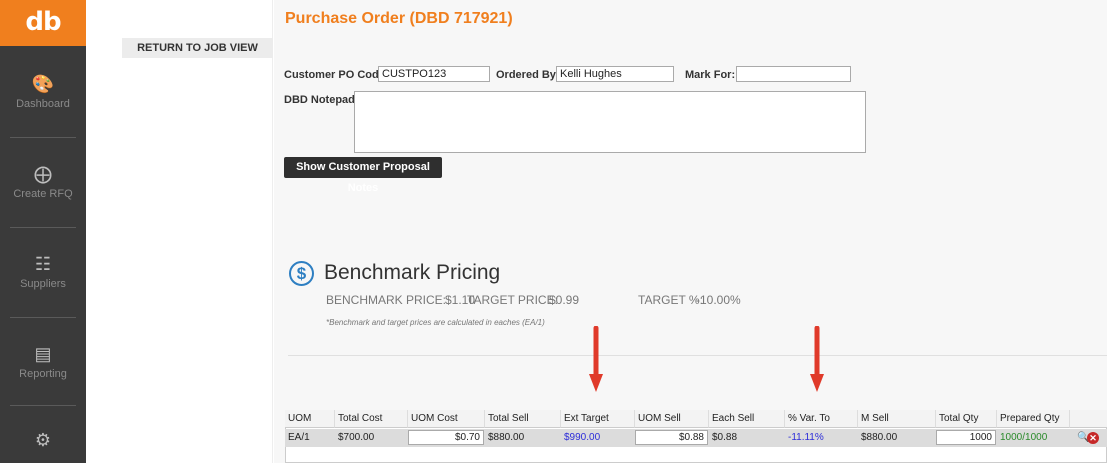  What do you see at coordinates (671, 437) in the screenshot?
I see `cell-uom-sell-input: $0.88` at bounding box center [671, 437].